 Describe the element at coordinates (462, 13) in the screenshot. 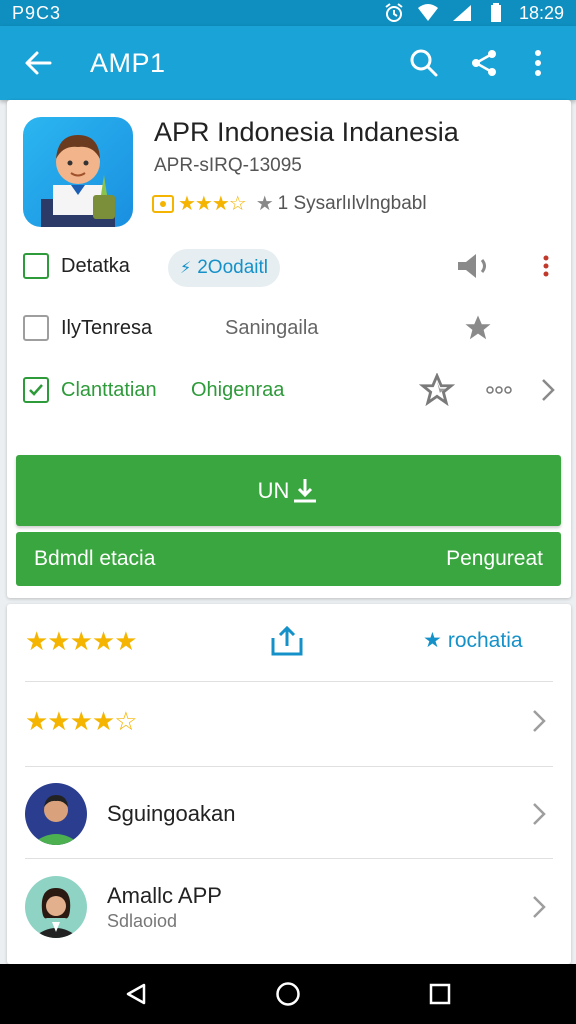

I see `signal-icon` at that location.